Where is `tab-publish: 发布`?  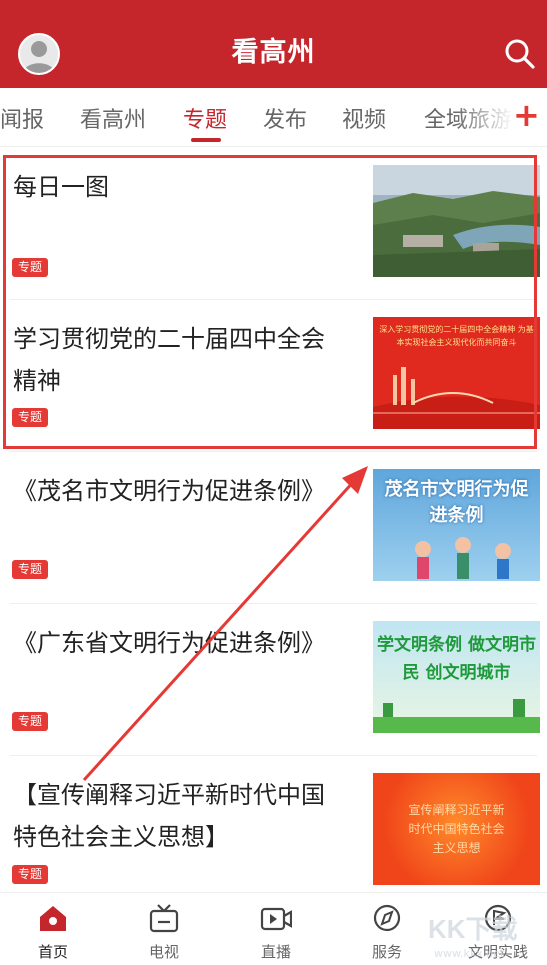 tab-publish: 发布 is located at coordinates (285, 118).